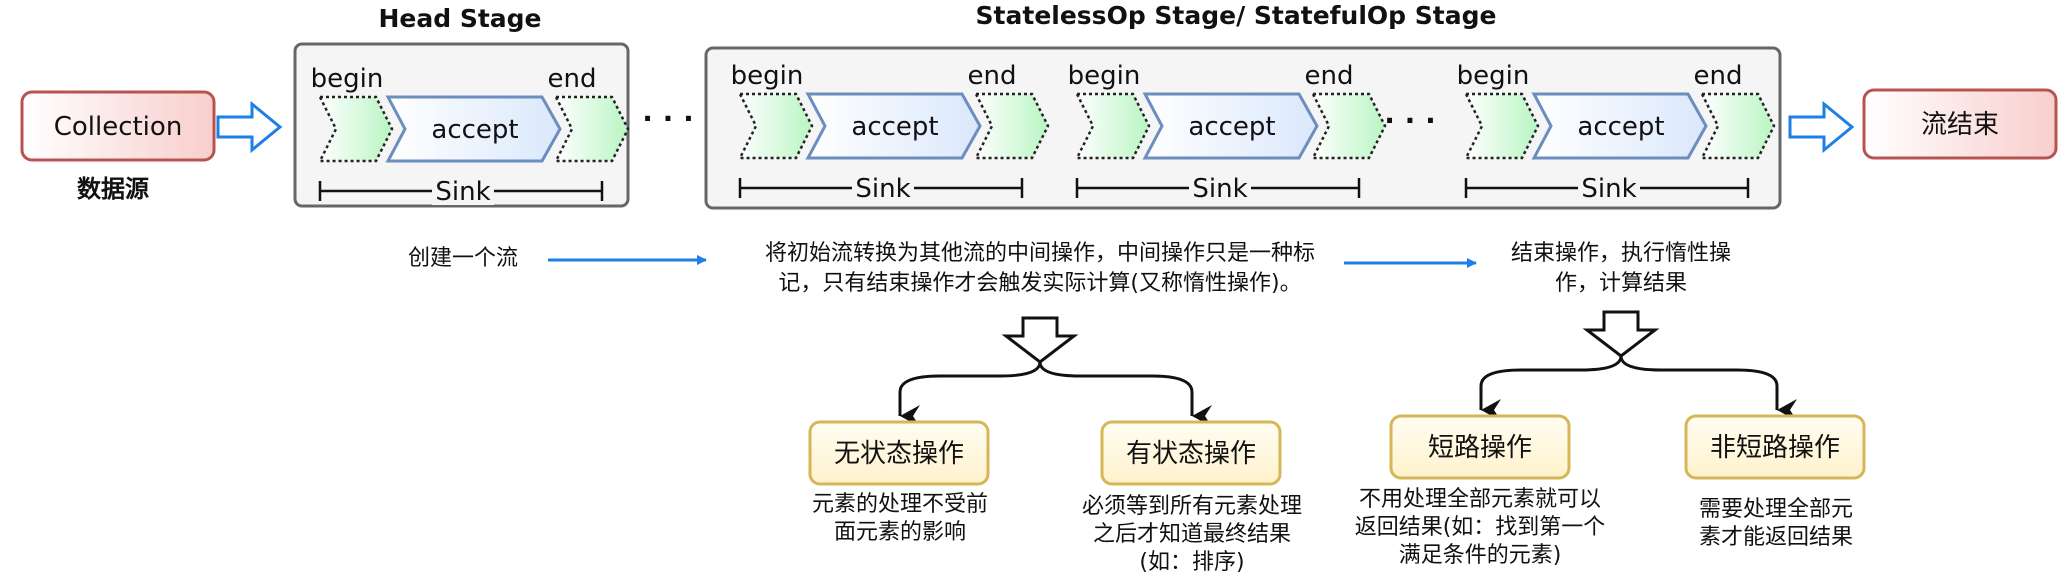 This screenshot has height=580, width=2070. I want to click on hollow-arrow-in, so click(249, 127).